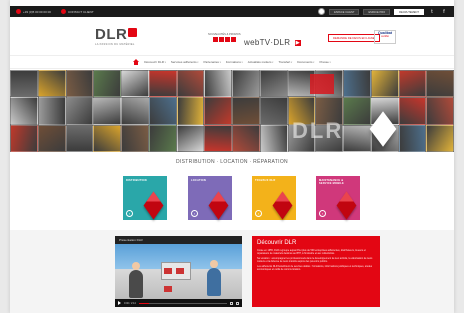  What do you see at coordinates (185, 62) in the screenshot?
I see `nav-item-services: Services adhérents` at bounding box center [185, 62].